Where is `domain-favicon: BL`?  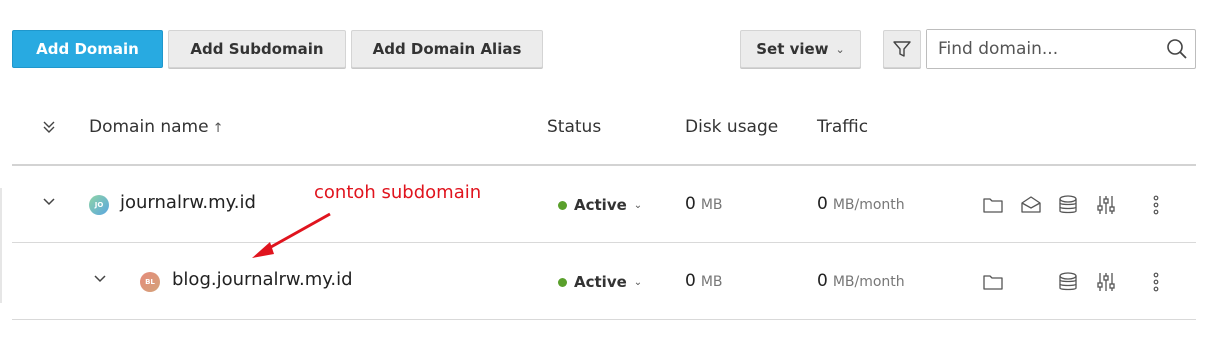
domain-favicon: BL is located at coordinates (150, 282).